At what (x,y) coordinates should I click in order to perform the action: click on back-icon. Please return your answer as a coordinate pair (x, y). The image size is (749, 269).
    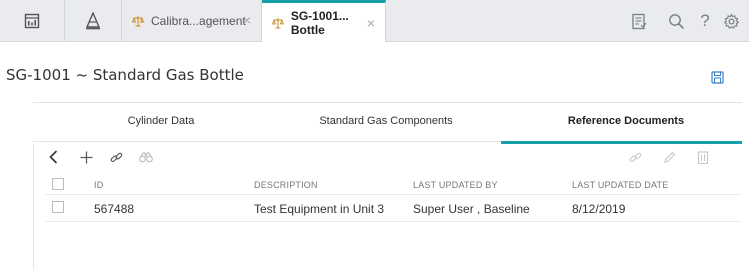
    Looking at the image, I should click on (52, 157).